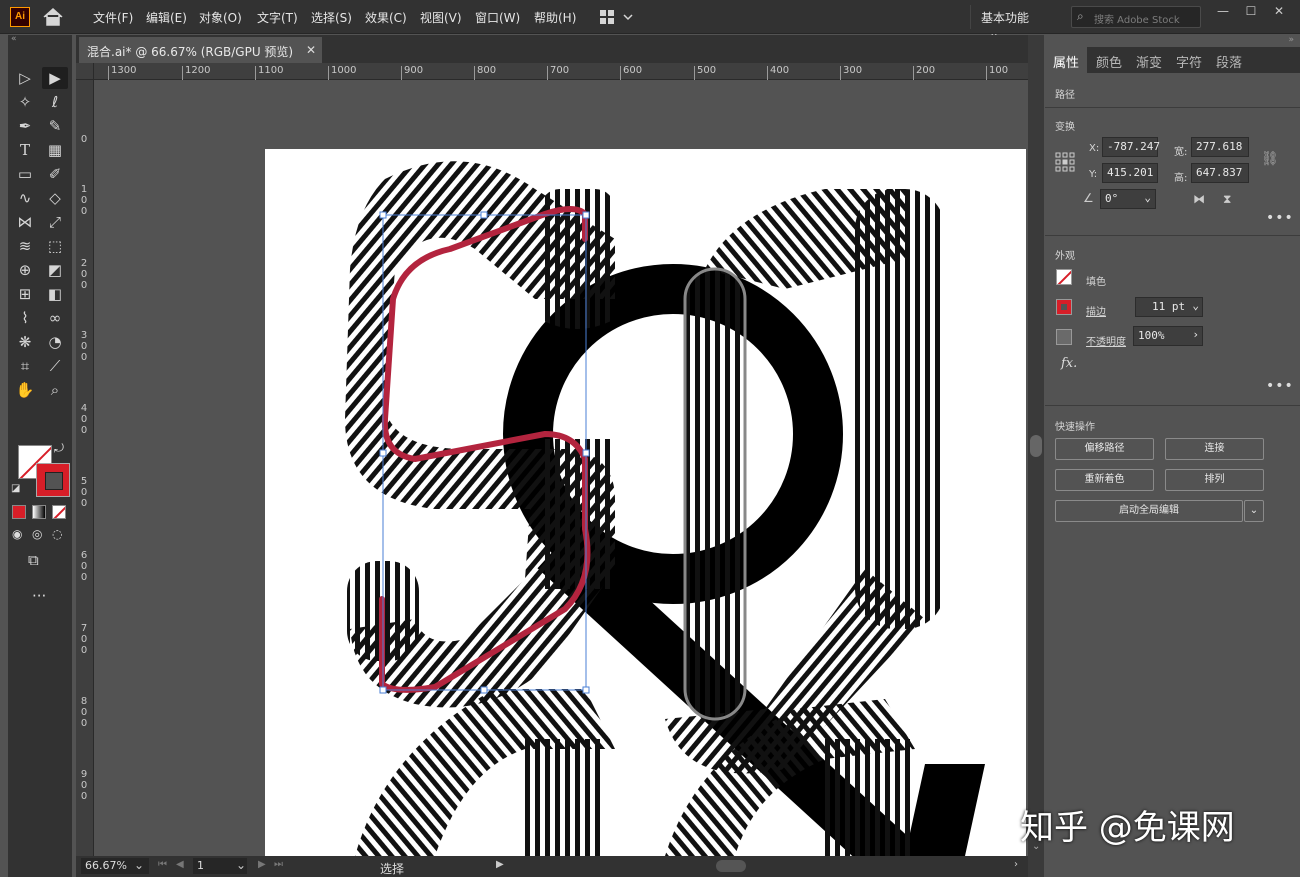 This screenshot has width=1300, height=877. I want to click on direct-selection-tool-icon: ▶, so click(55, 78).